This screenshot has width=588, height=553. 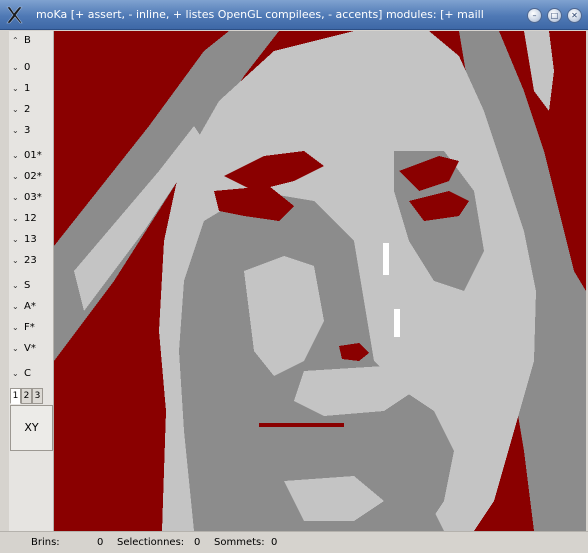 What do you see at coordinates (37, 396) in the screenshot?
I see `tab-3: 3` at bounding box center [37, 396].